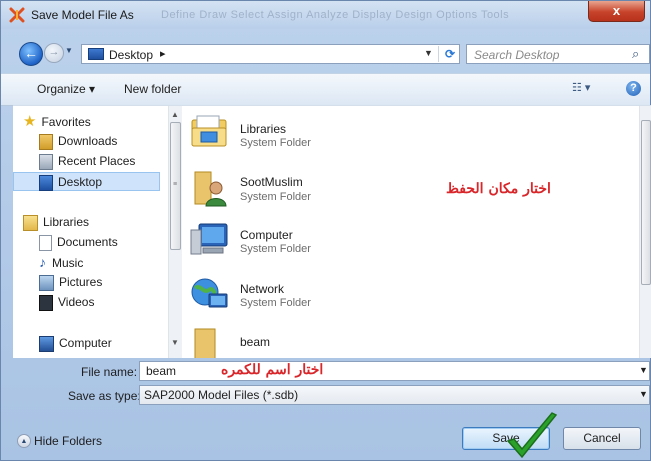  What do you see at coordinates (66, 89) in the screenshot?
I see `organize-button: Organize ▾` at bounding box center [66, 89].